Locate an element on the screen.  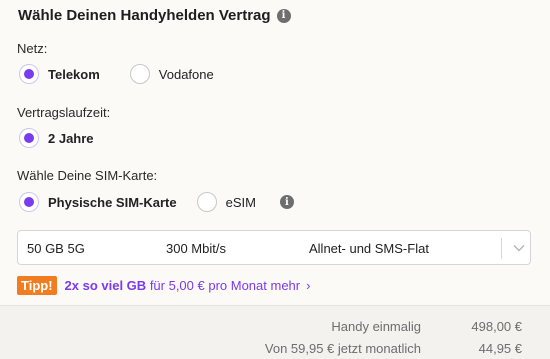
netz-option-label: Telekom is located at coordinates (74, 74).